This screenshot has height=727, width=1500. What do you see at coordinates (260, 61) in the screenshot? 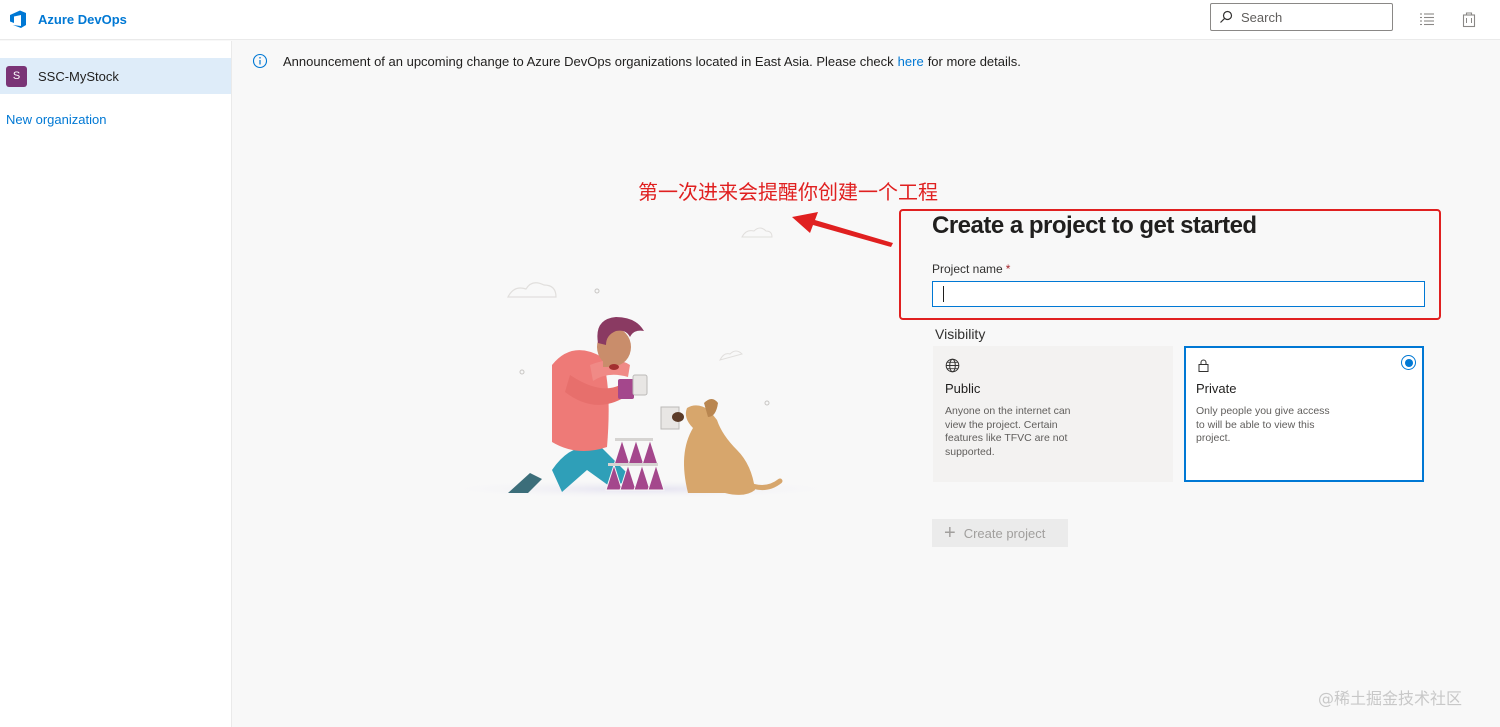
I see `info-icon` at bounding box center [260, 61].